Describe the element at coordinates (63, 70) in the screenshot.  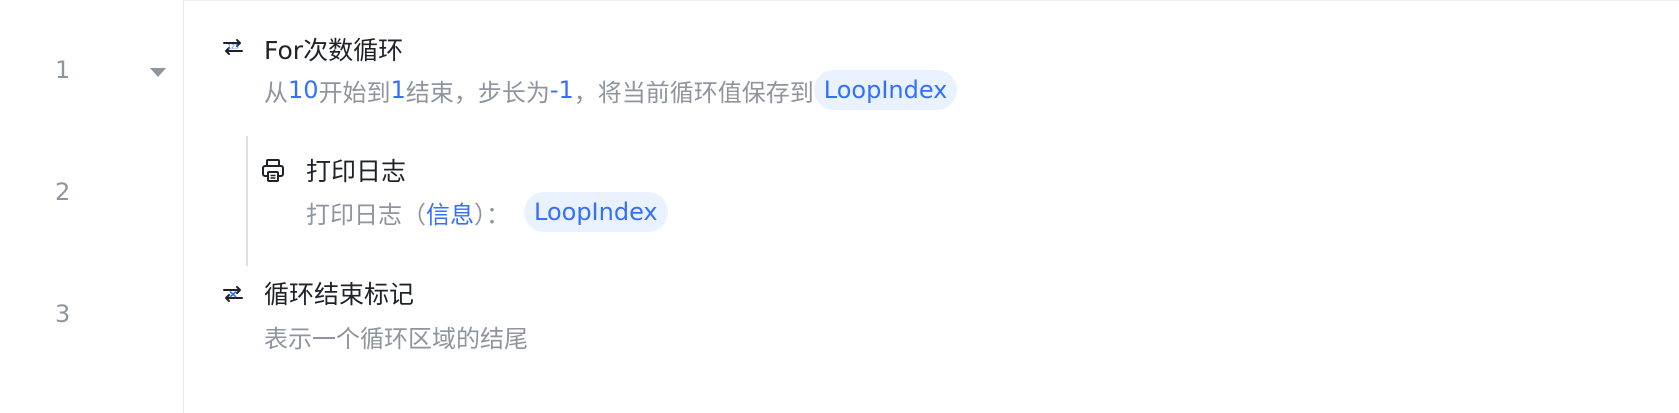
I see `line-number-1: 1` at that location.